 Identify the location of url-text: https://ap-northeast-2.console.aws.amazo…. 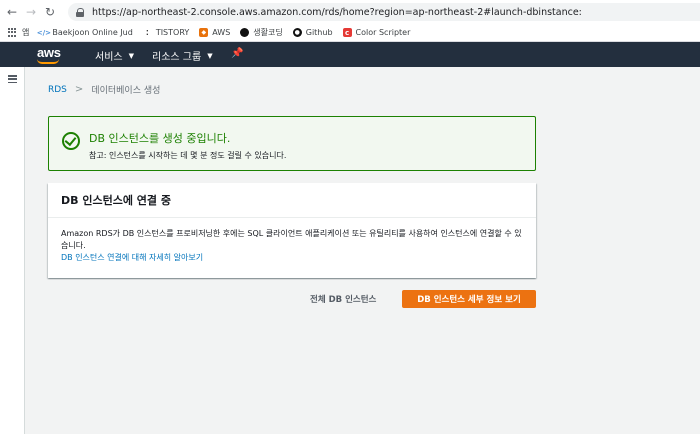
(337, 12).